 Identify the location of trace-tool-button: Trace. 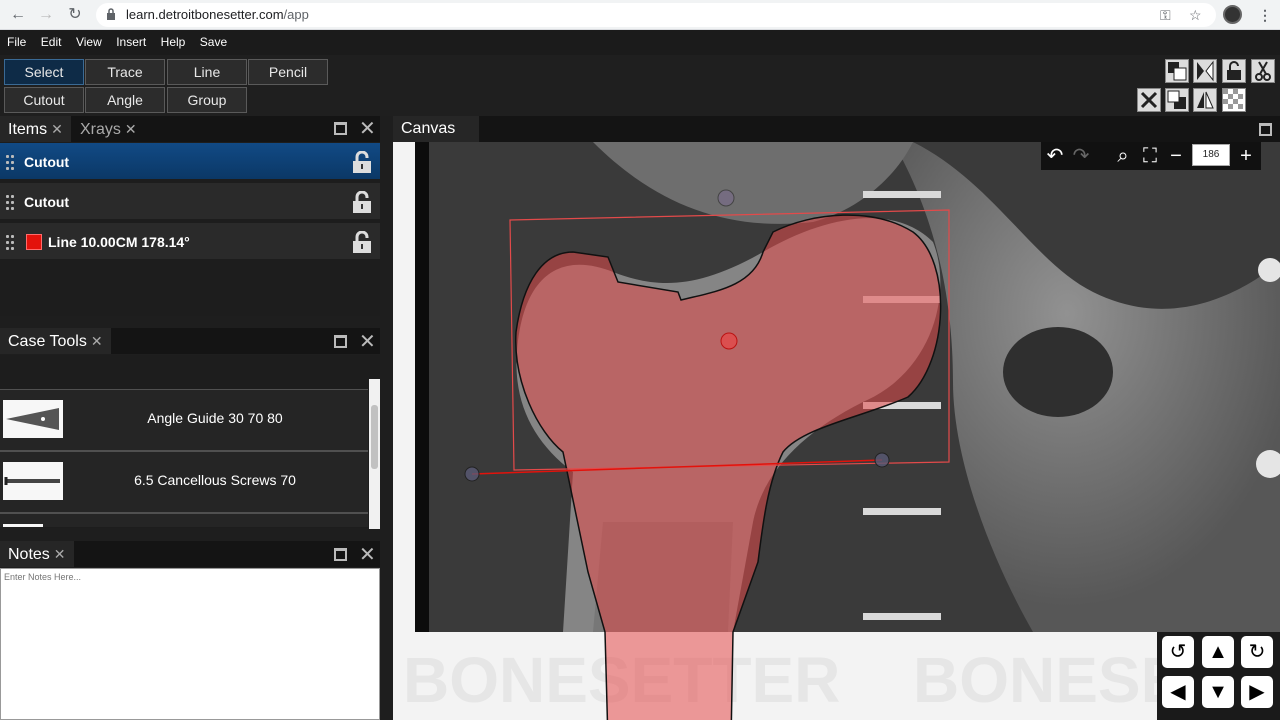
(125, 72).